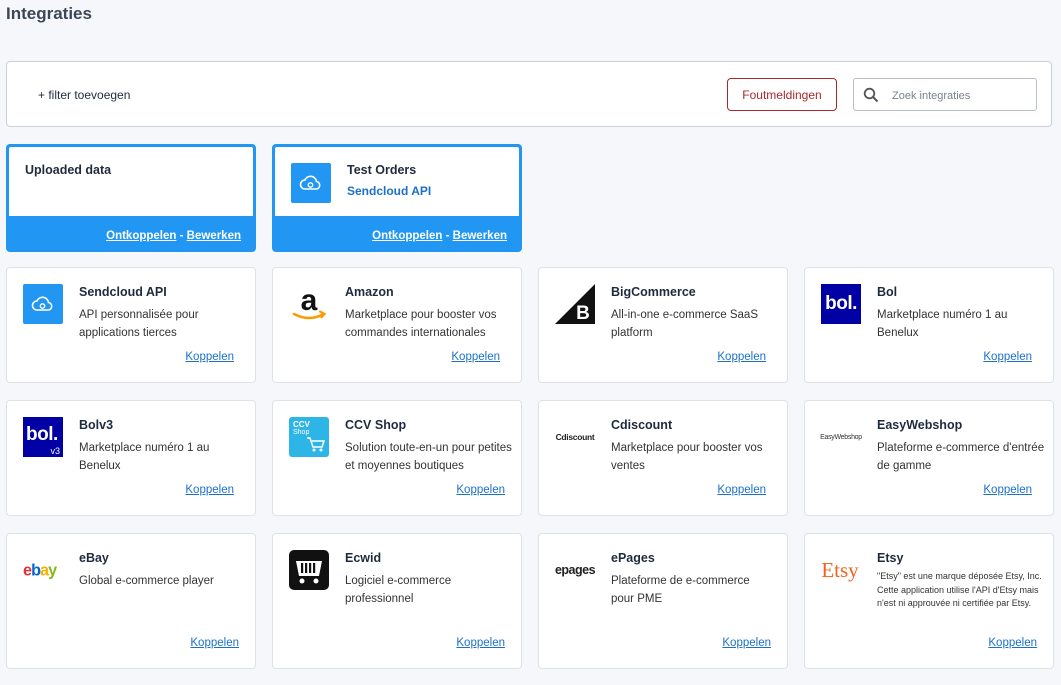  I want to click on connected-card-uploaded-data: Uploaded data Ontkoppelen - Bewerken, so click(131, 198).